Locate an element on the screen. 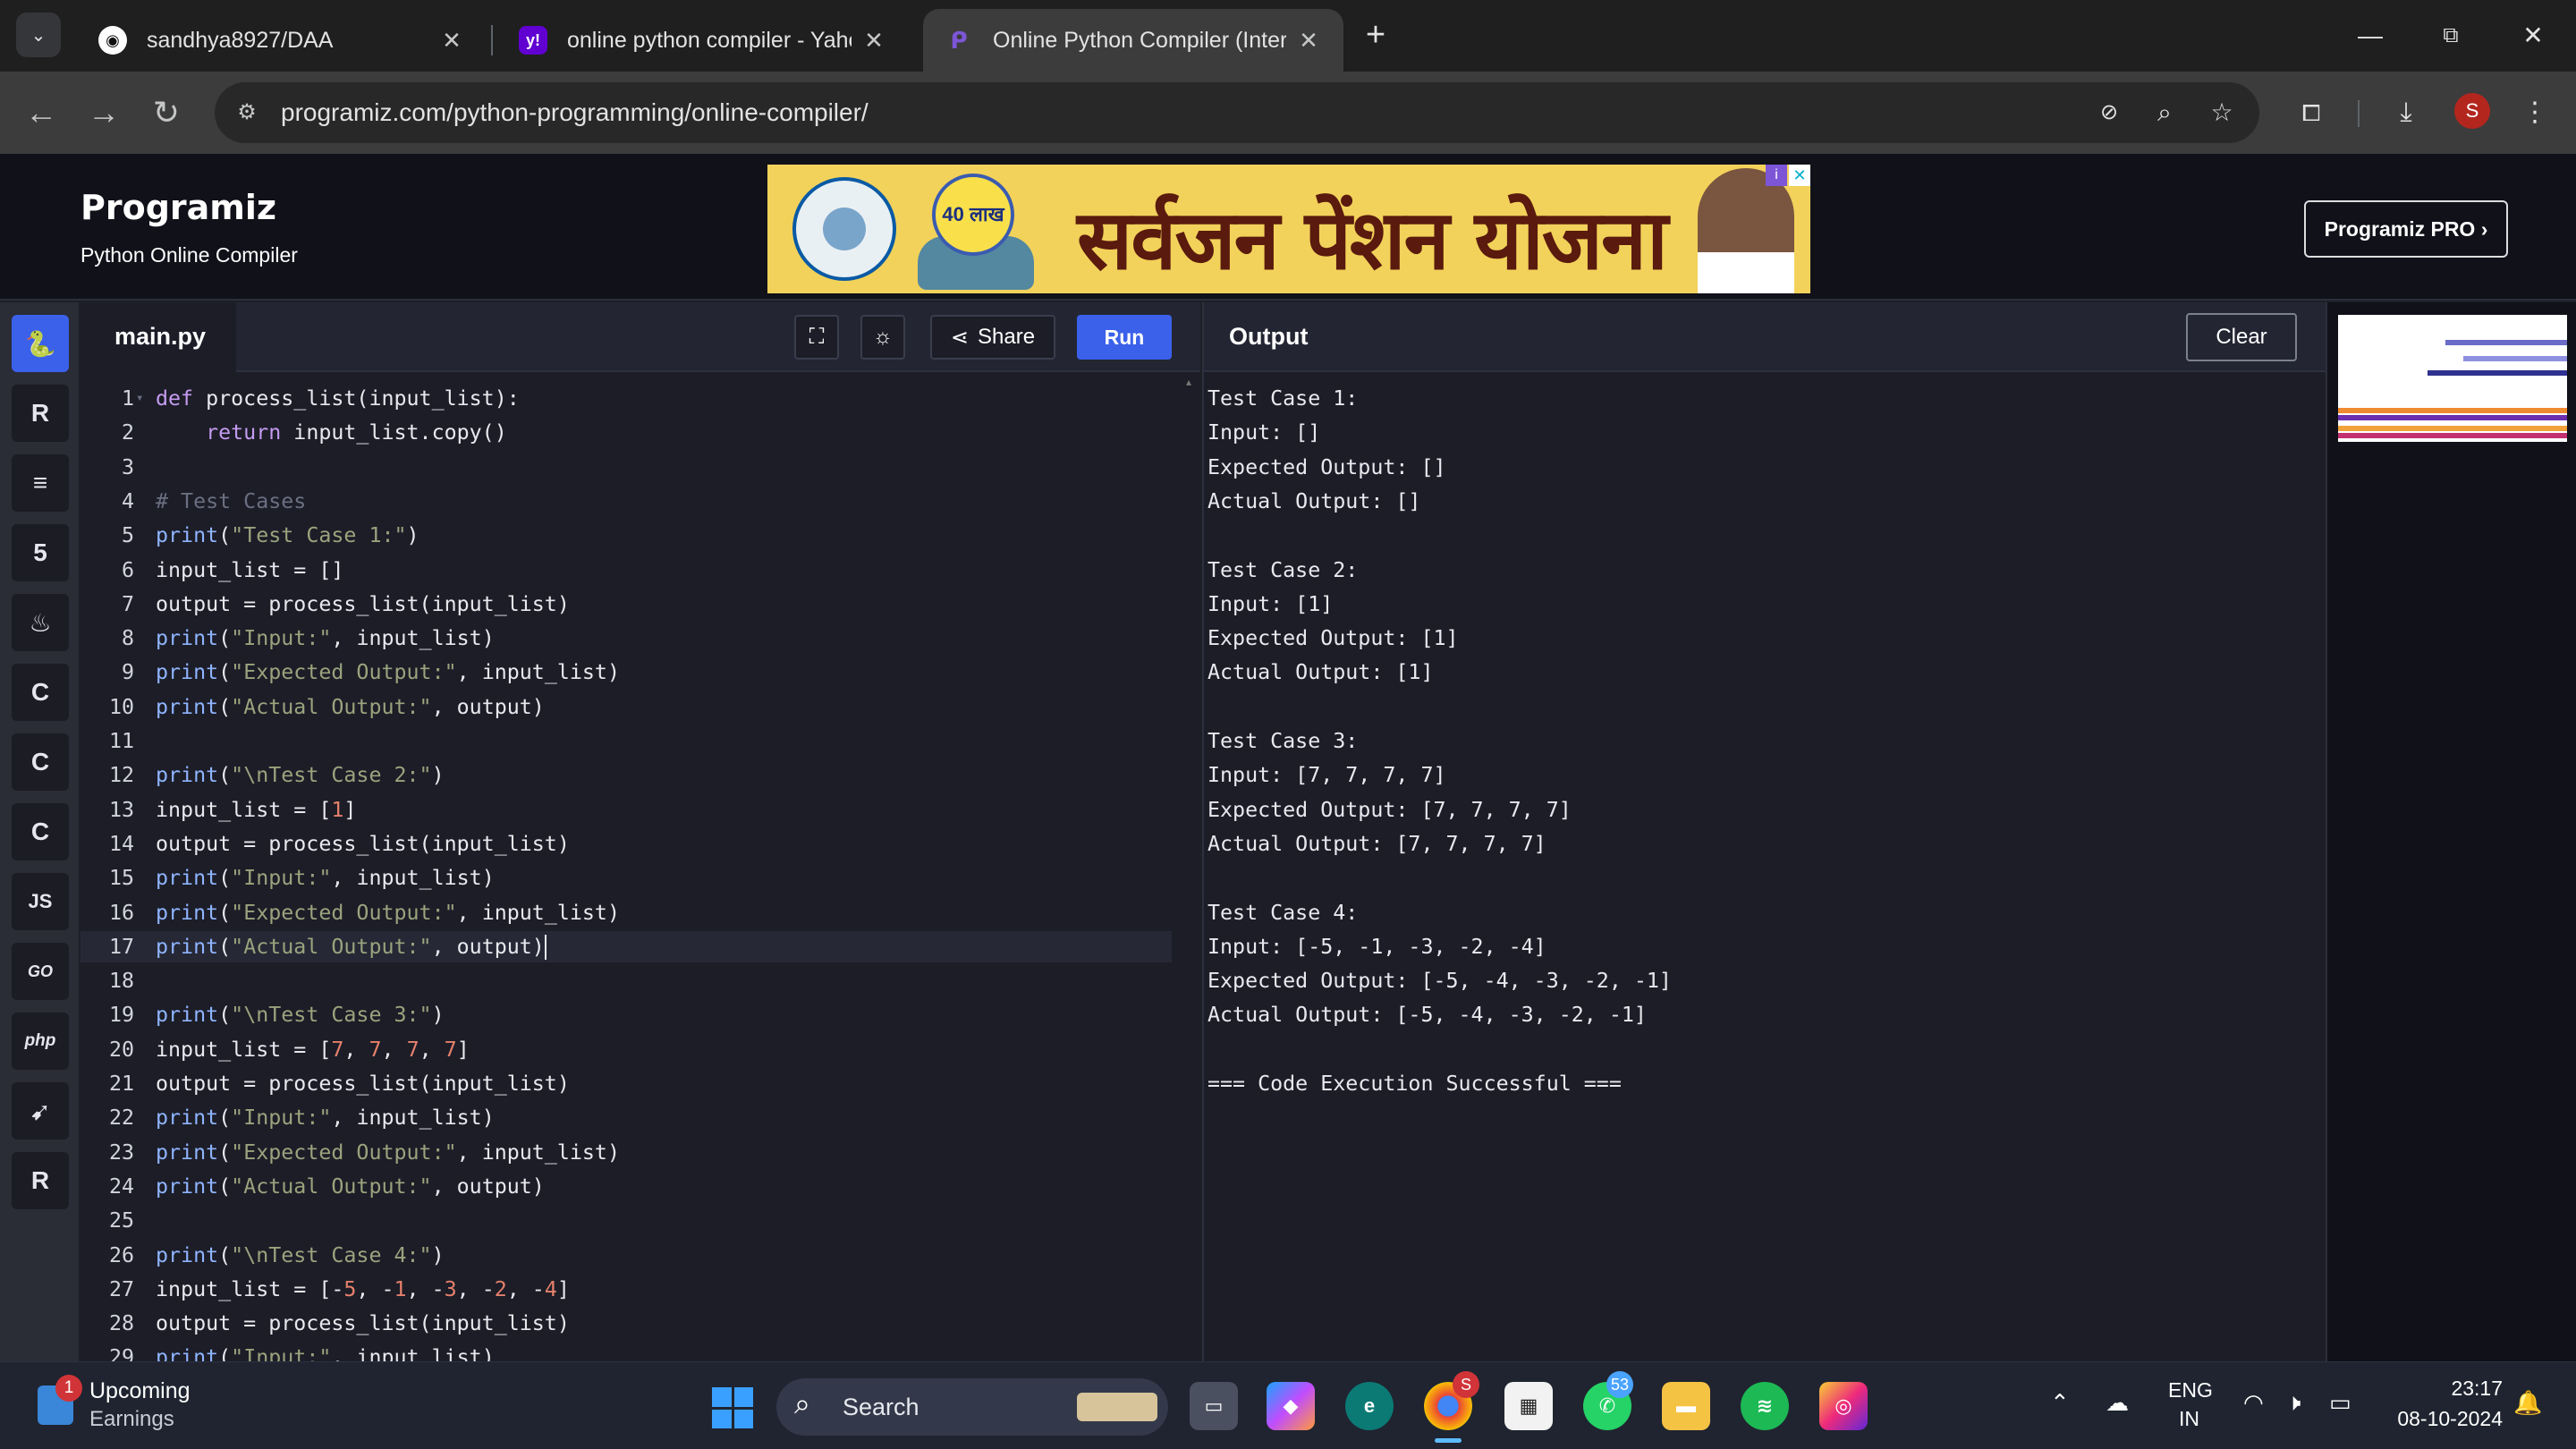 This screenshot has width=2576, height=1449. more-menu-icon: ⋮ is located at coordinates (2535, 112).